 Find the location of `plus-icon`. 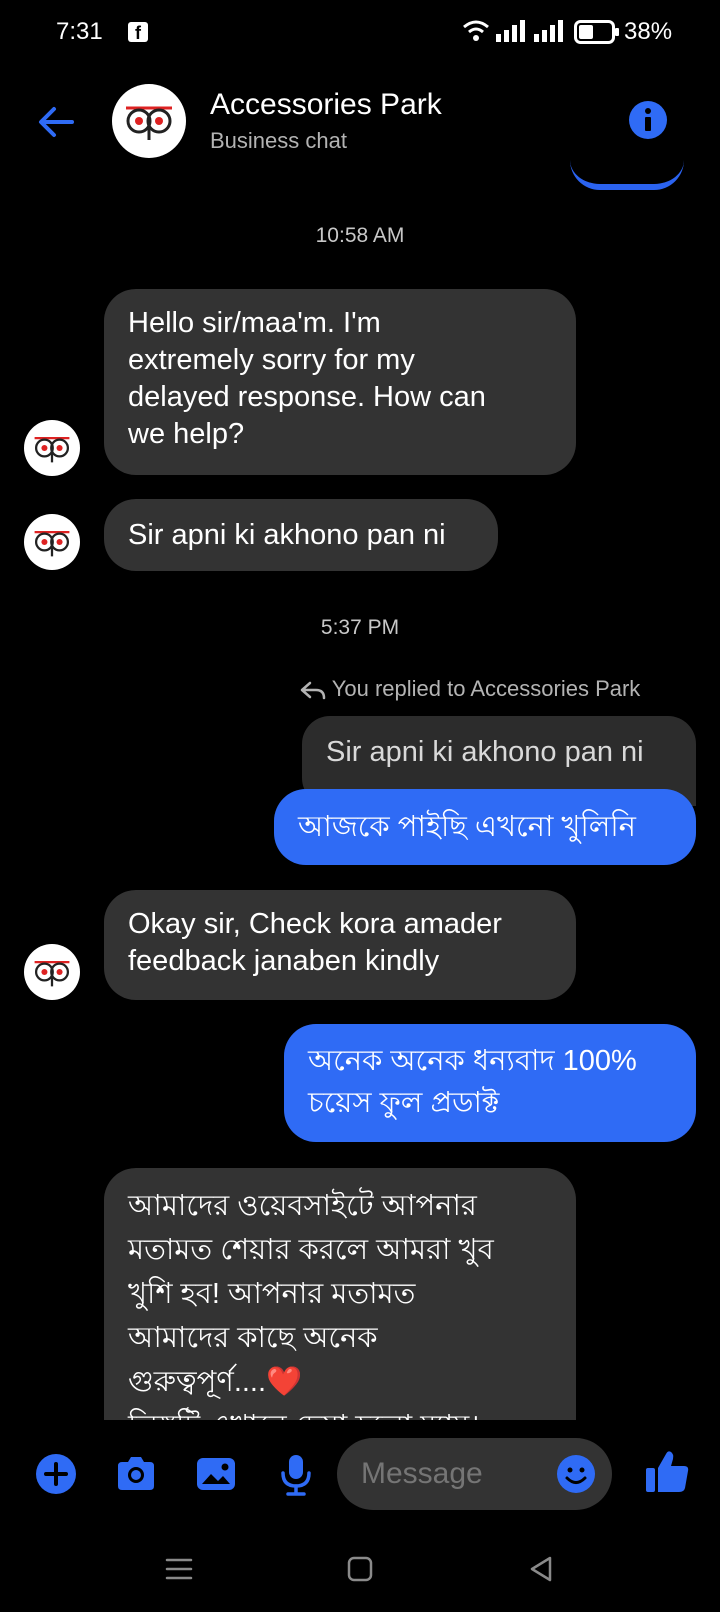

plus-icon is located at coordinates (56, 1474).